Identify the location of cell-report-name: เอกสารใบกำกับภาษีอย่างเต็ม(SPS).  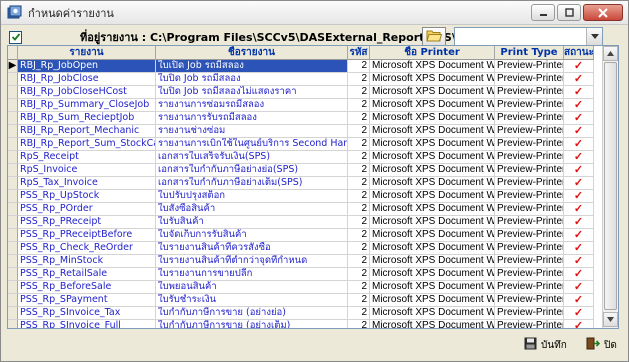
(252, 183).